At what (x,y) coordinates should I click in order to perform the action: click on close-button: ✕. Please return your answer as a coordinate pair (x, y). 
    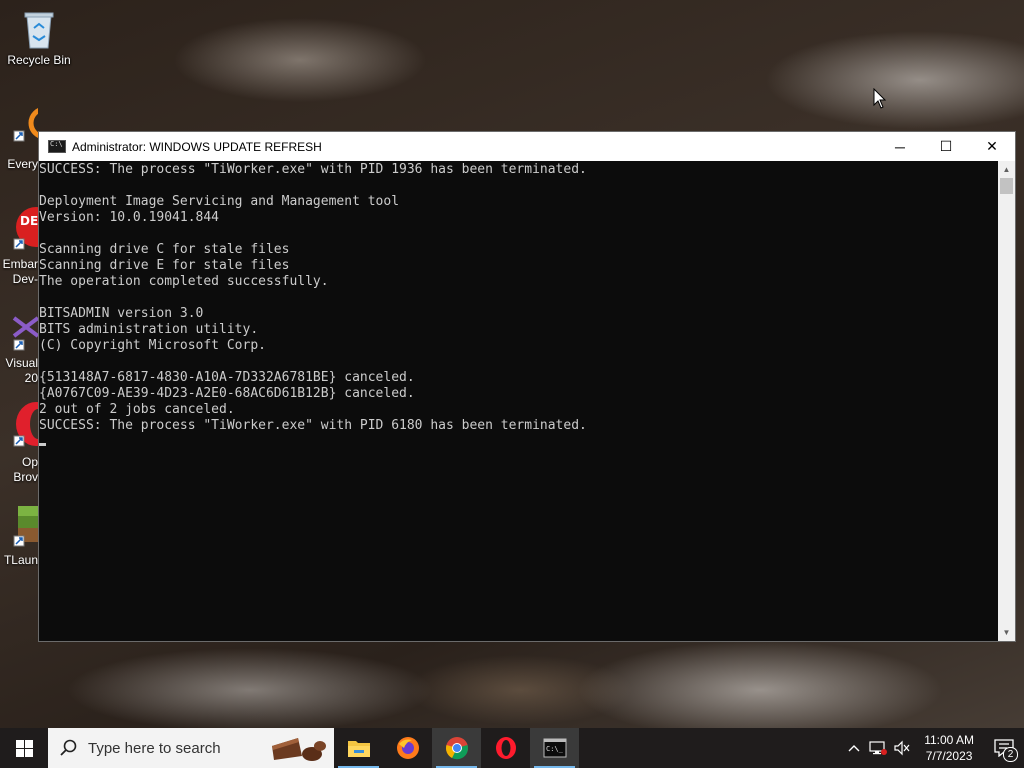
    Looking at the image, I should click on (992, 146).